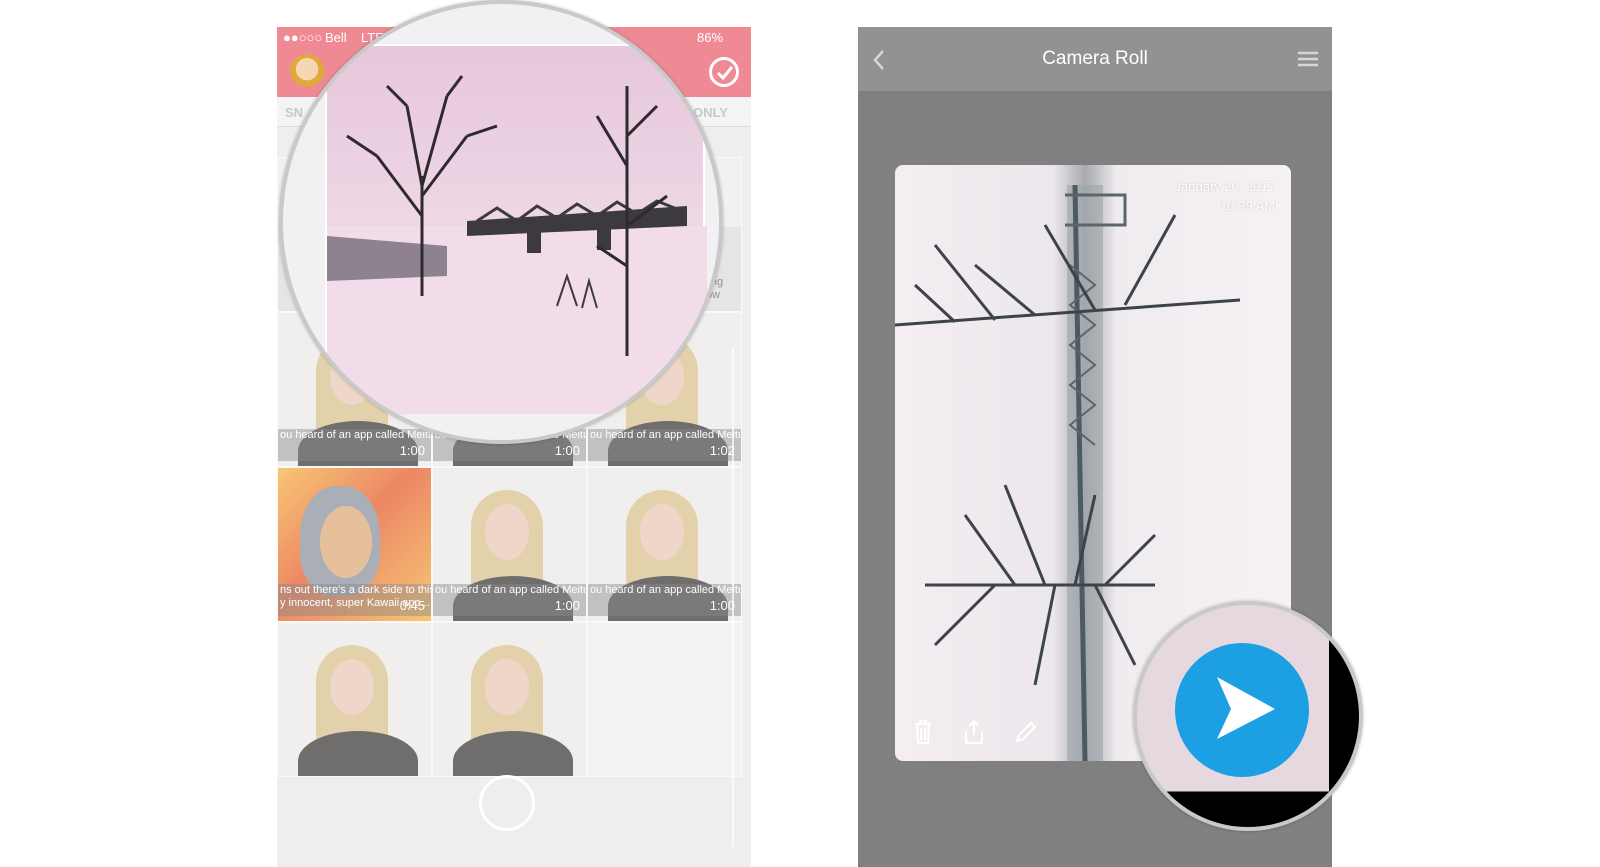  What do you see at coordinates (923, 734) in the screenshot?
I see `trash-icon` at bounding box center [923, 734].